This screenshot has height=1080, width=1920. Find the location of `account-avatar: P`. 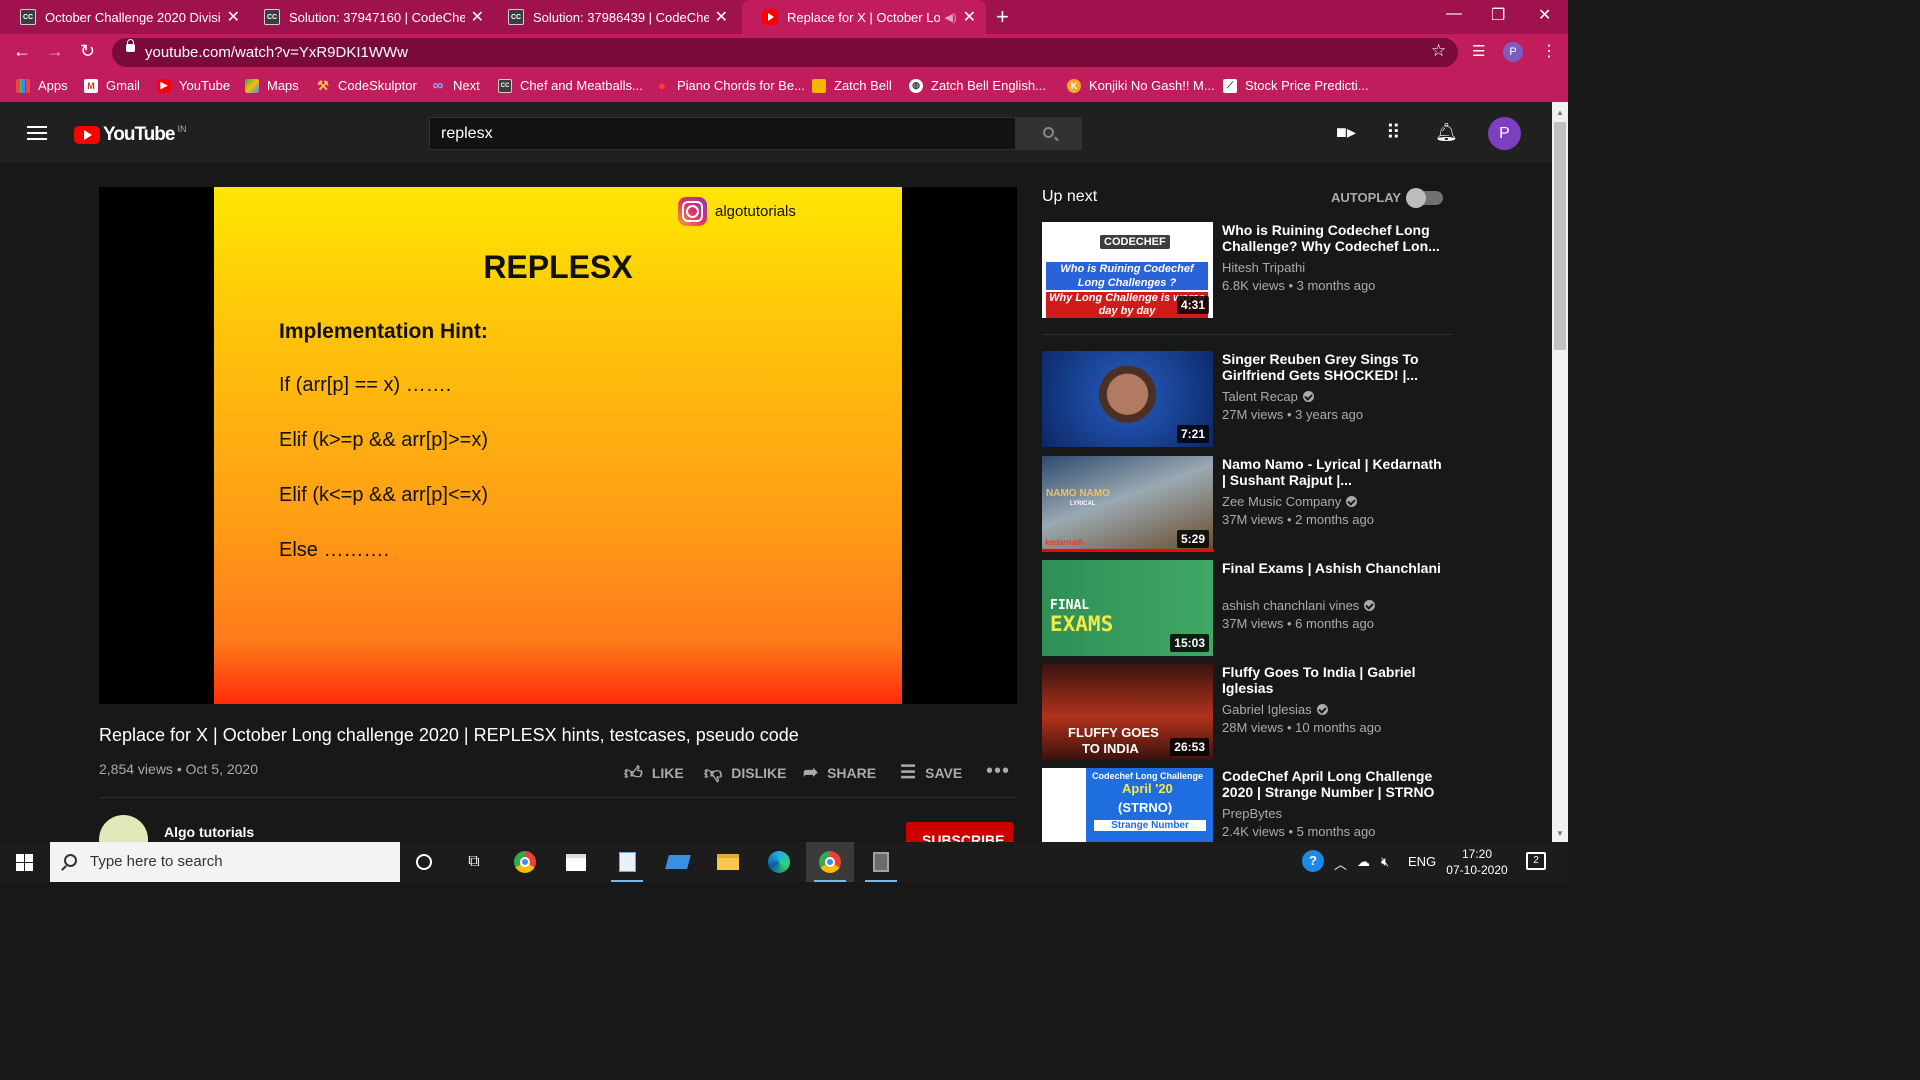

account-avatar: P is located at coordinates (1504, 133).